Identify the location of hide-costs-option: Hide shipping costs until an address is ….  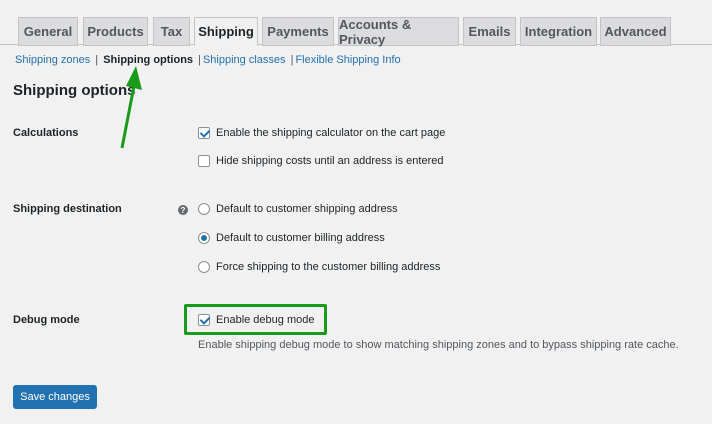
(320, 161).